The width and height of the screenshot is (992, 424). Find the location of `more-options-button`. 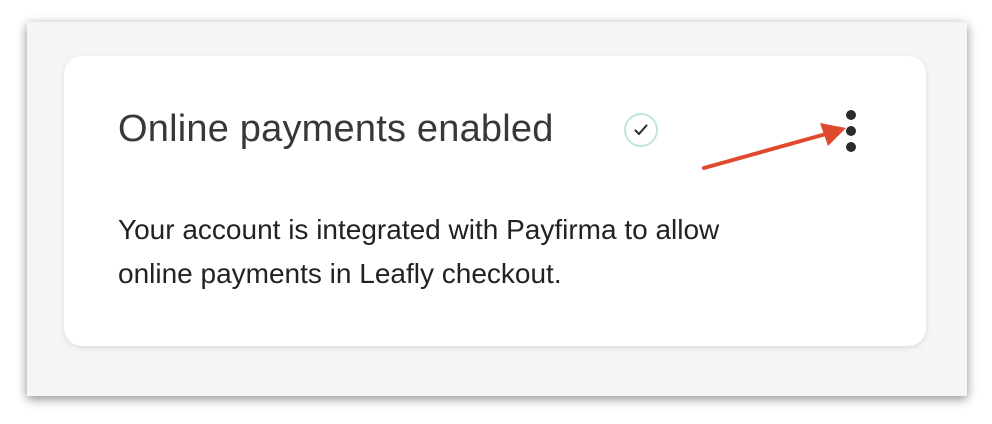

more-options-button is located at coordinates (852, 131).